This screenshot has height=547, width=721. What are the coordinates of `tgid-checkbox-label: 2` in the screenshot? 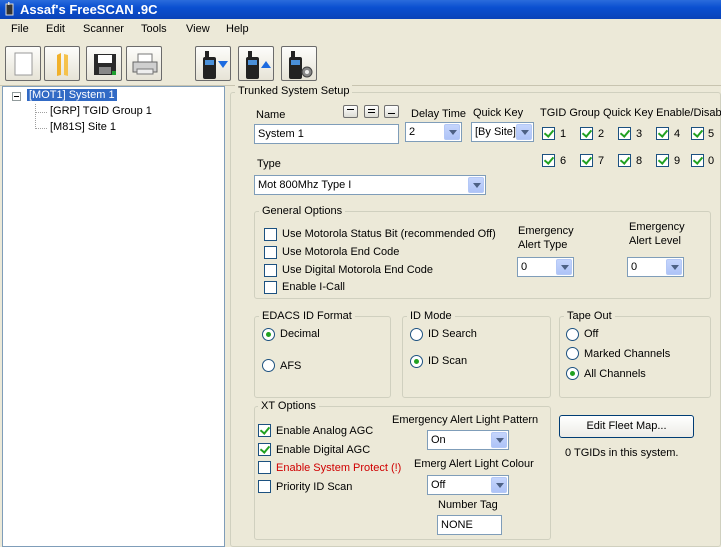 It's located at (601, 134).